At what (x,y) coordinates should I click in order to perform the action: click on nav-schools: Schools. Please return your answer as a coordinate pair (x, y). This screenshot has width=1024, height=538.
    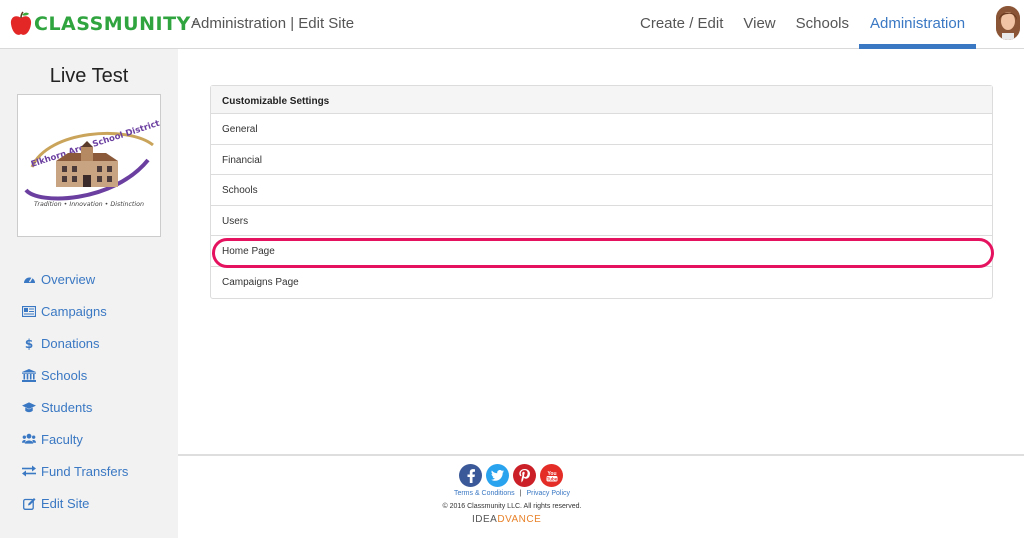
    Looking at the image, I should click on (822, 24).